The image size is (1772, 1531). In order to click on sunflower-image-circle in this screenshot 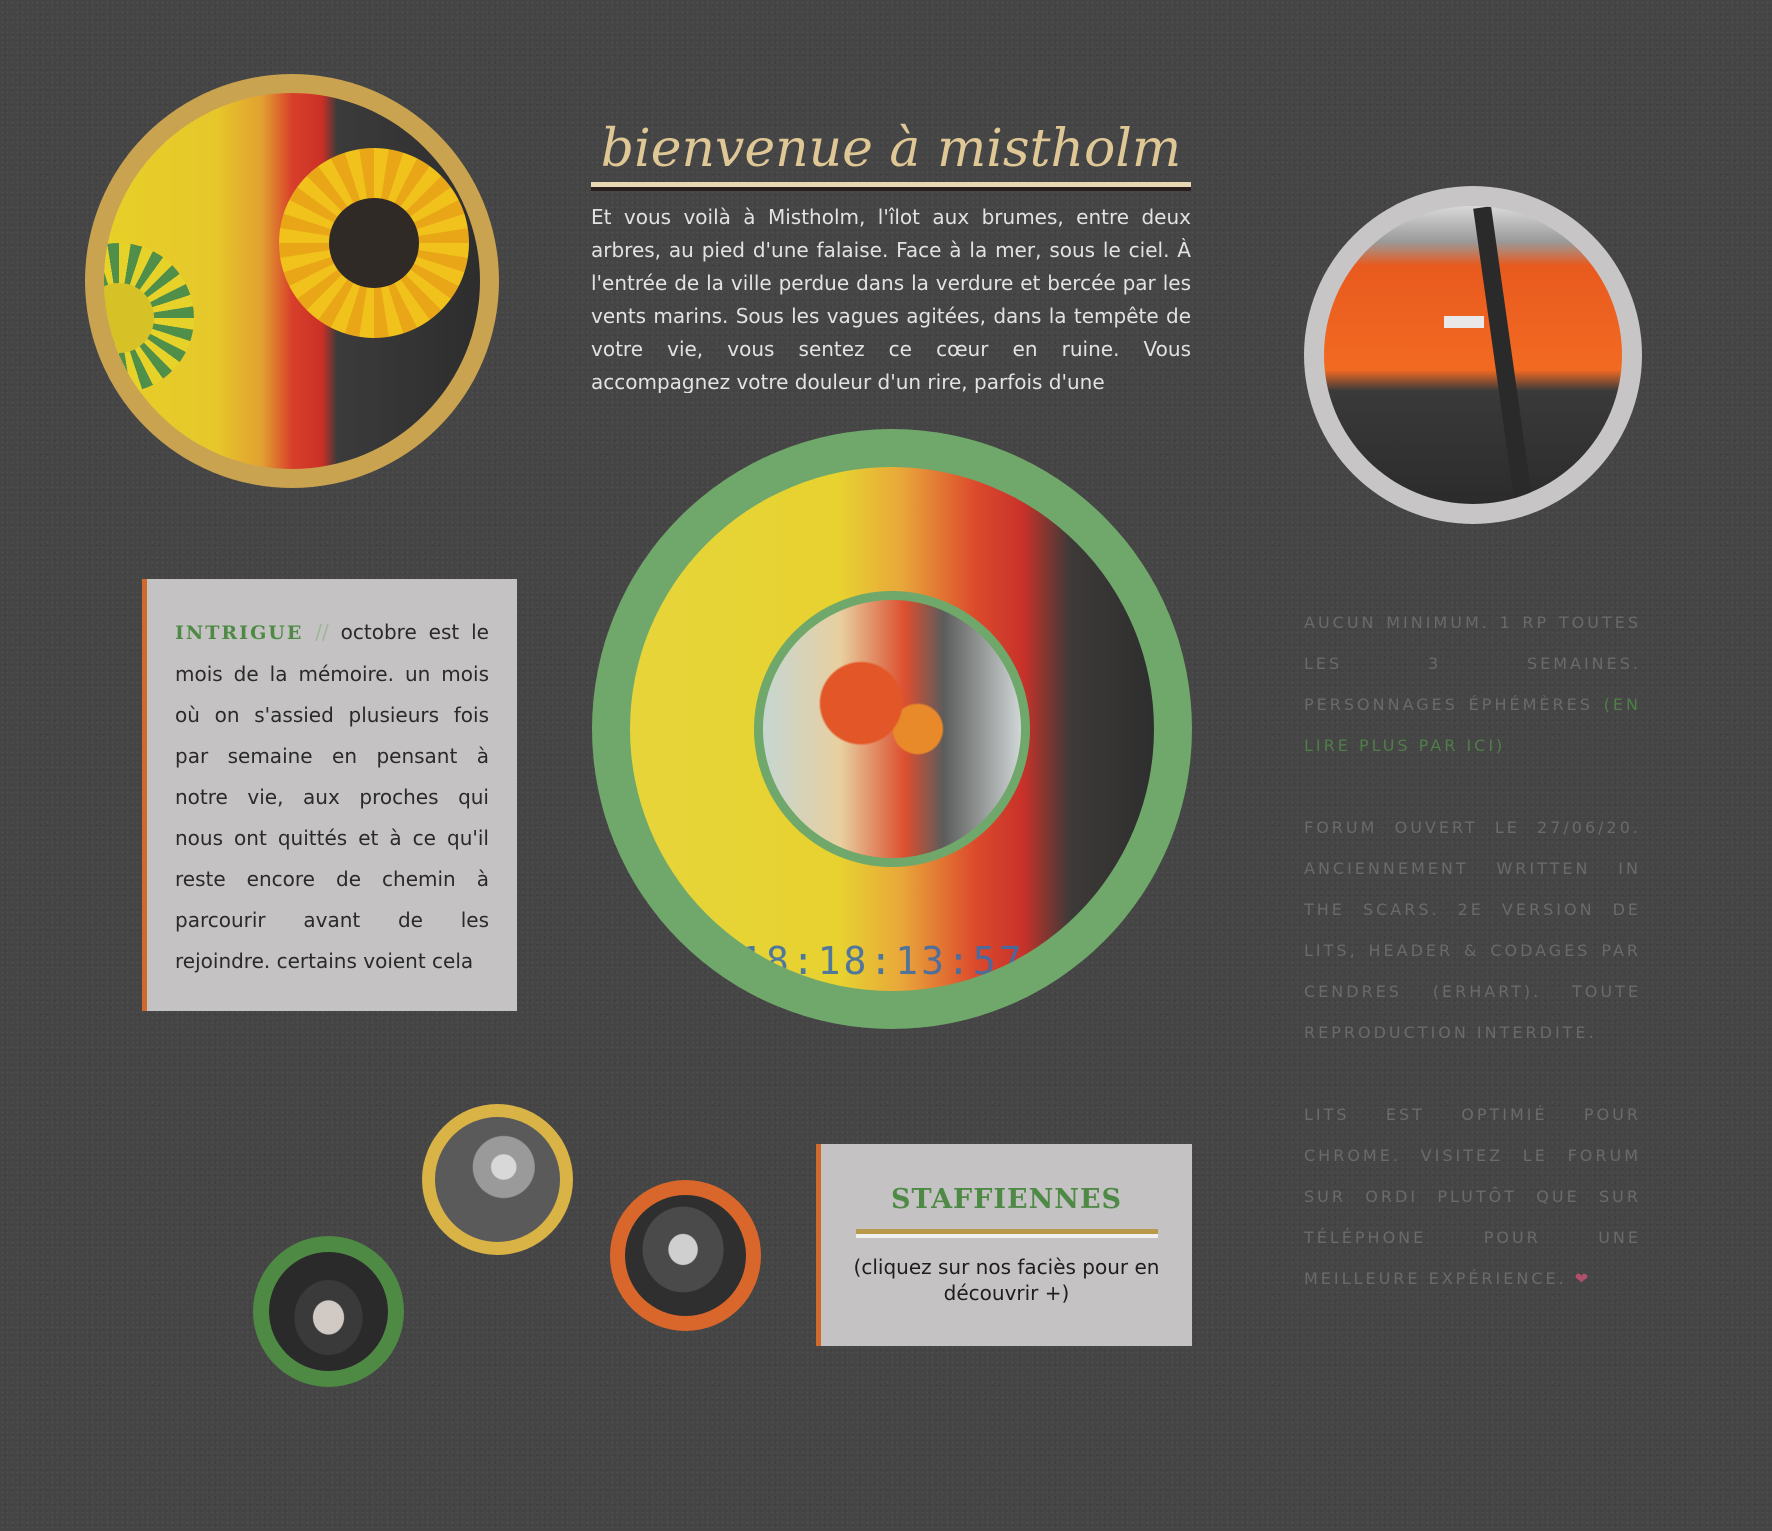, I will do `click(292, 281)`.